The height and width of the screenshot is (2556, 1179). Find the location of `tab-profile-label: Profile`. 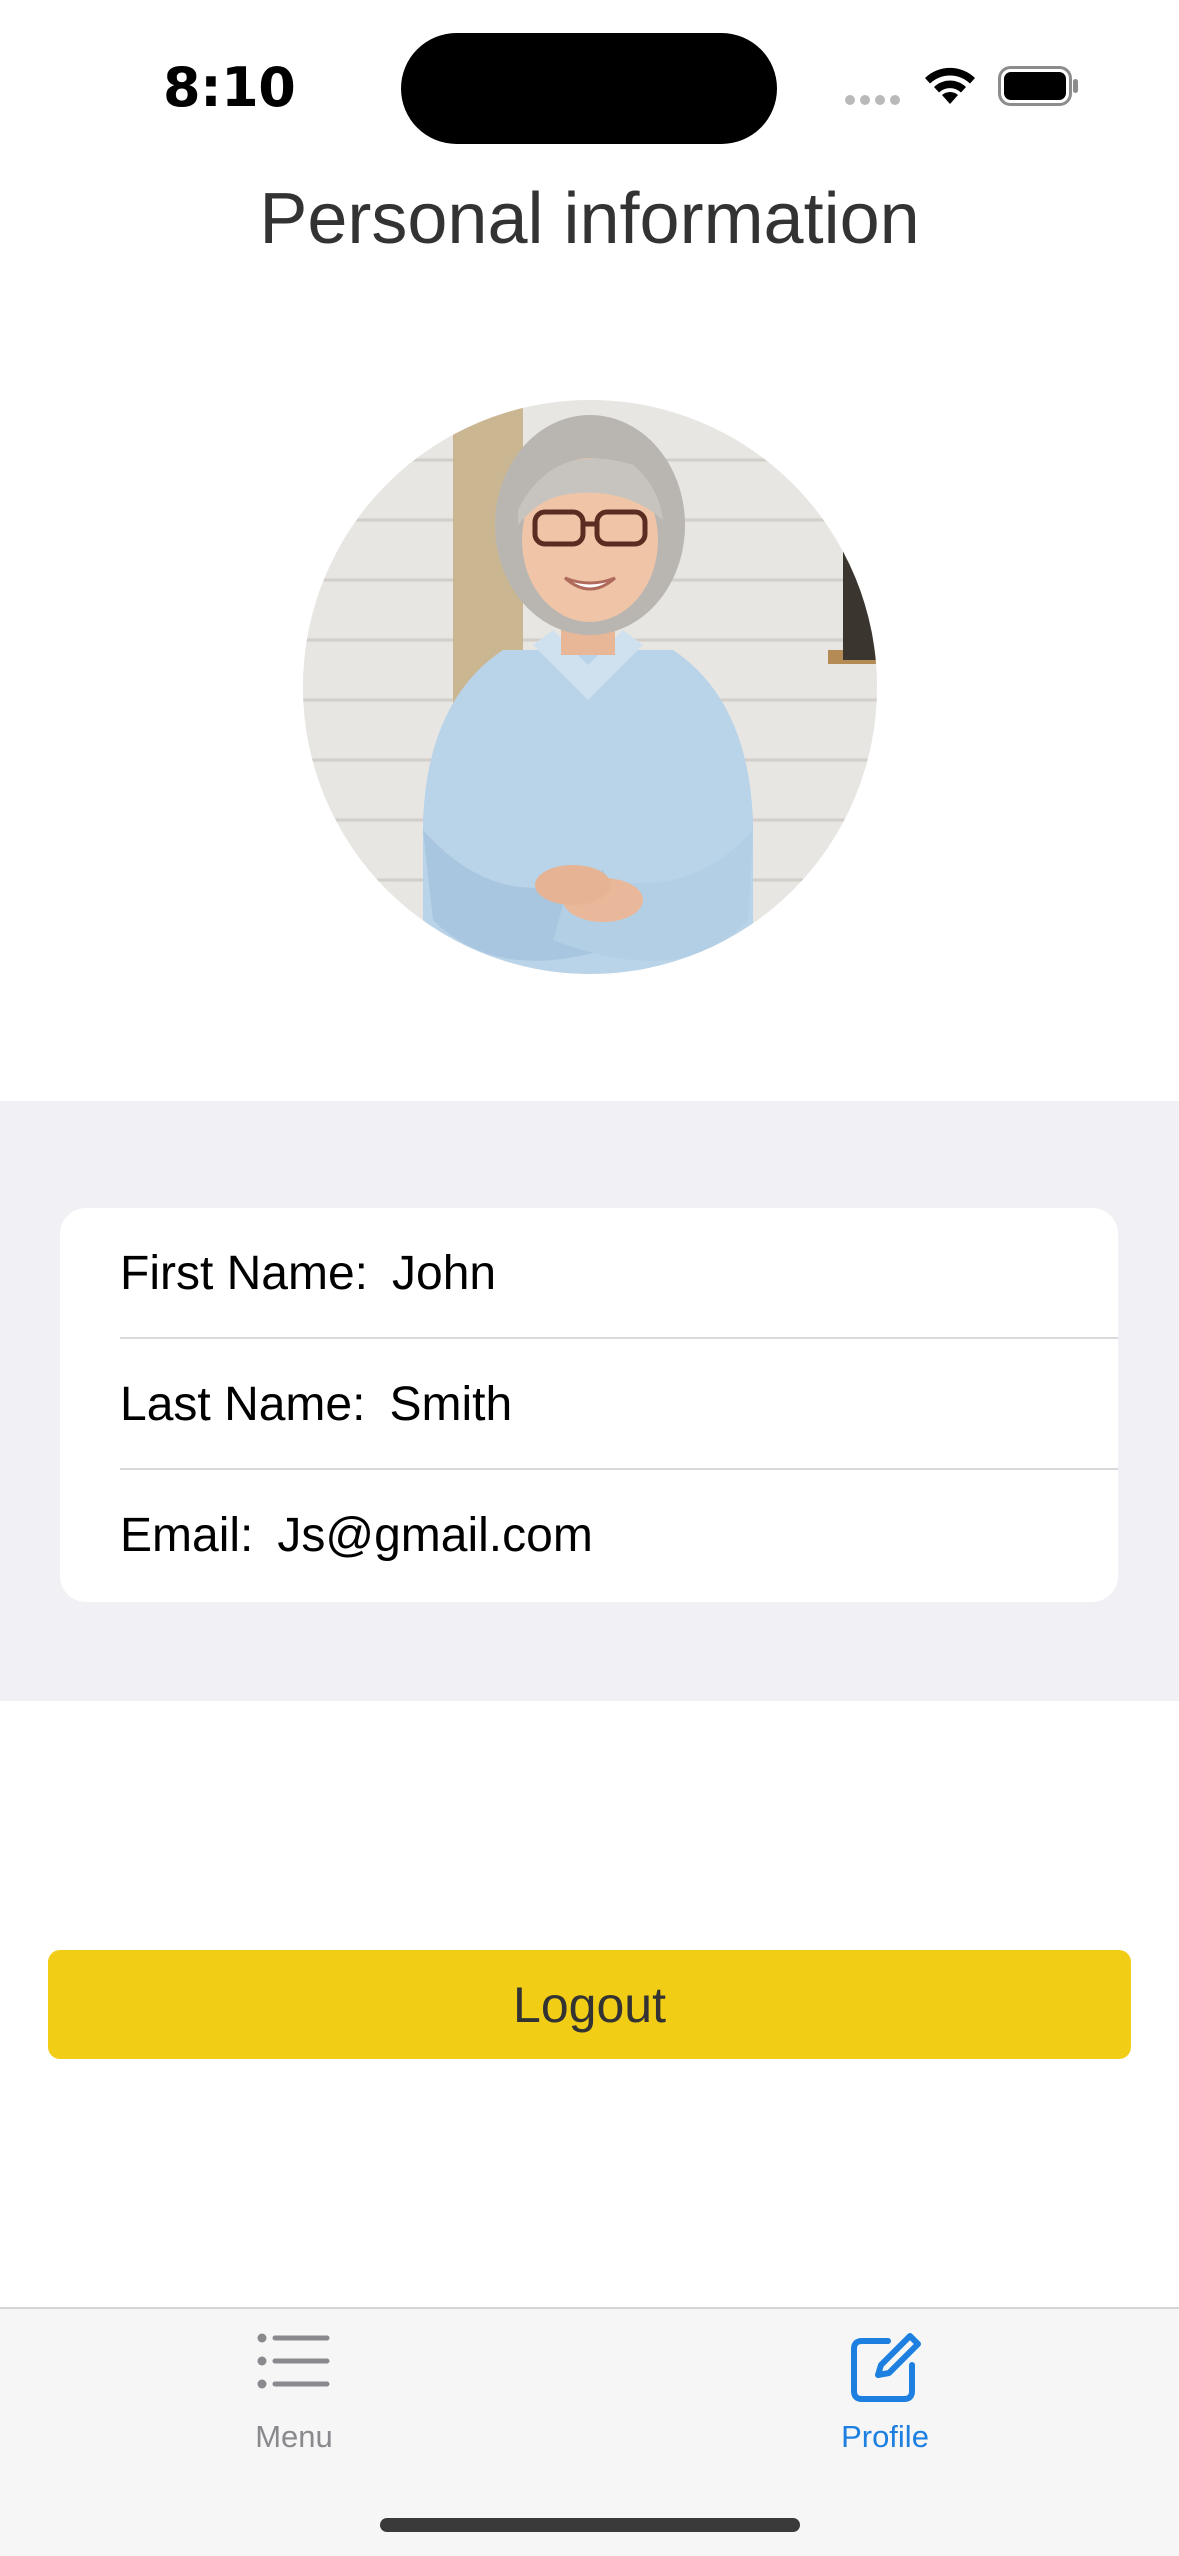

tab-profile-label: Profile is located at coordinates (885, 2436).